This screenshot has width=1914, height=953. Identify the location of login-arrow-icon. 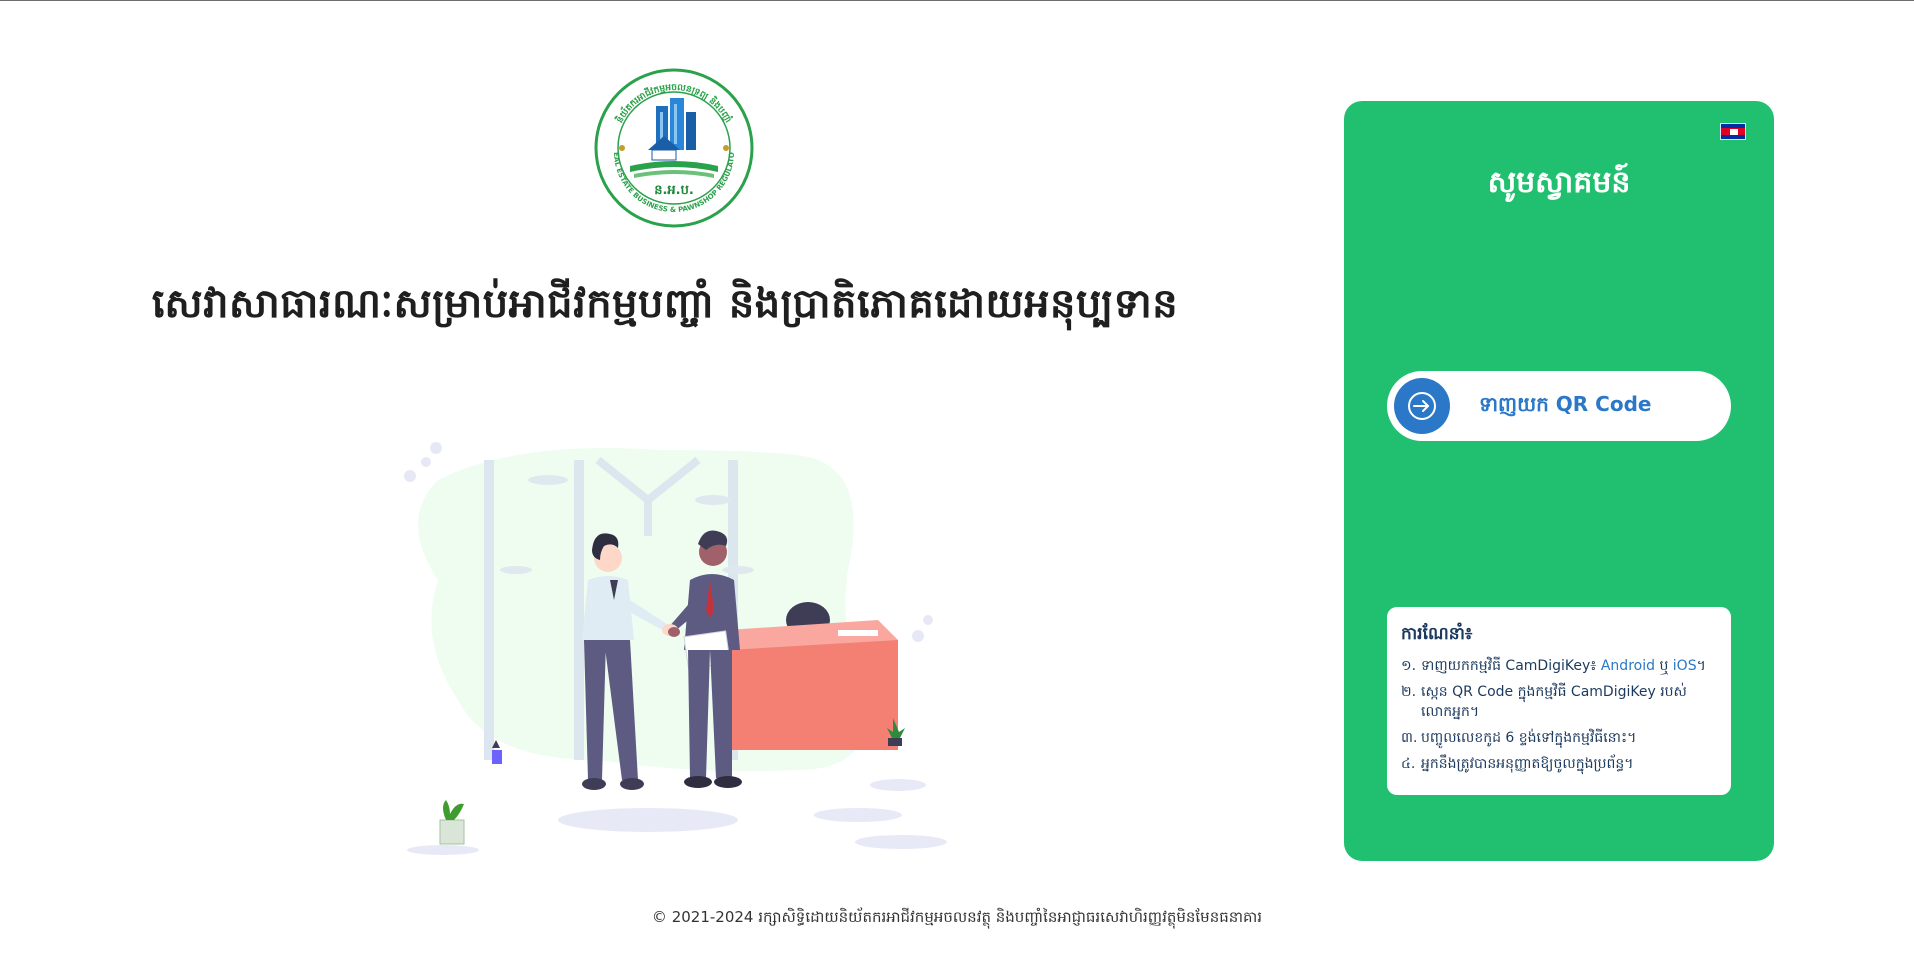
(1422, 406).